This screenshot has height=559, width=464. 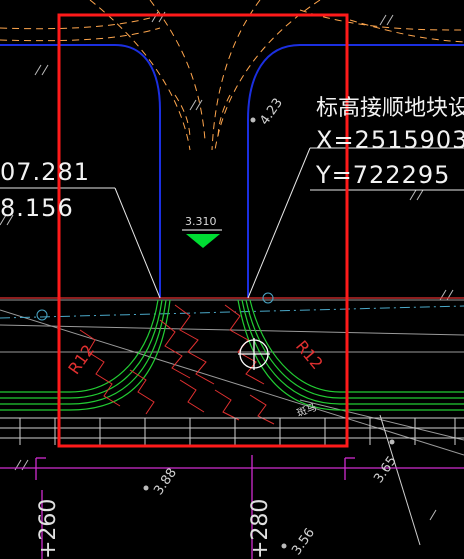 What do you see at coordinates (260, 528) in the screenshot?
I see `chainage-280-label: +280` at bounding box center [260, 528].